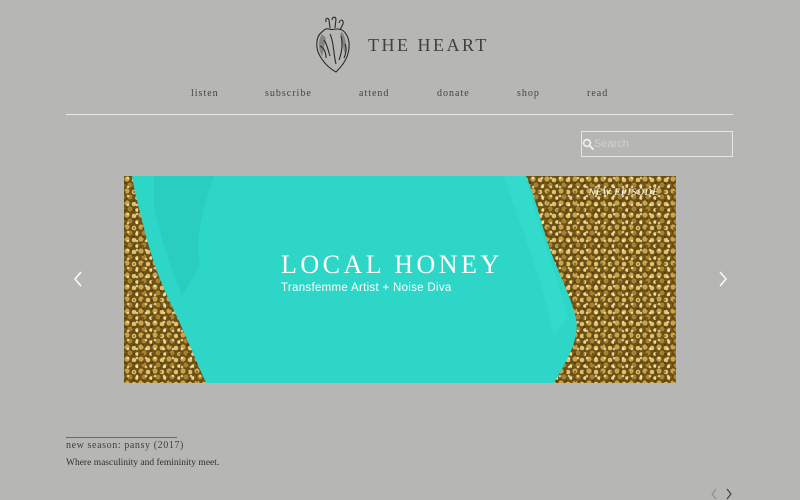  Describe the element at coordinates (205, 93) in the screenshot. I see `nav-item-listen: listen` at that location.